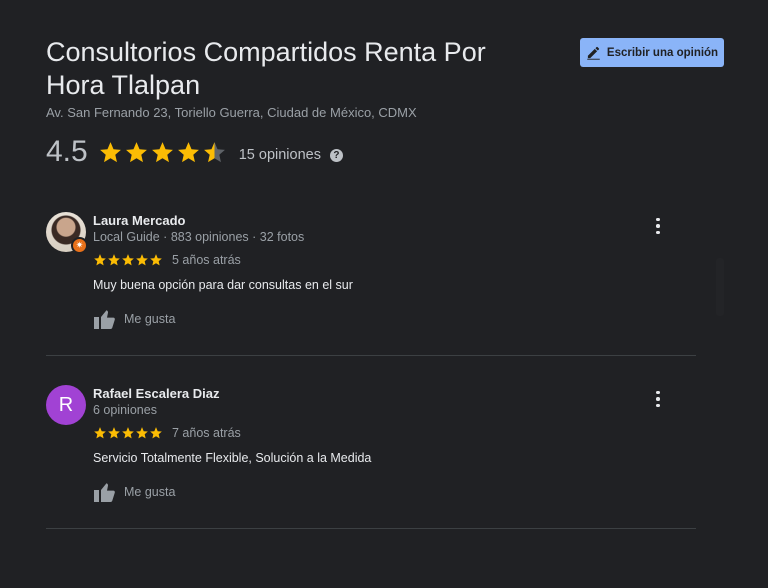  What do you see at coordinates (593, 53) in the screenshot?
I see `pencil-icon` at bounding box center [593, 53].